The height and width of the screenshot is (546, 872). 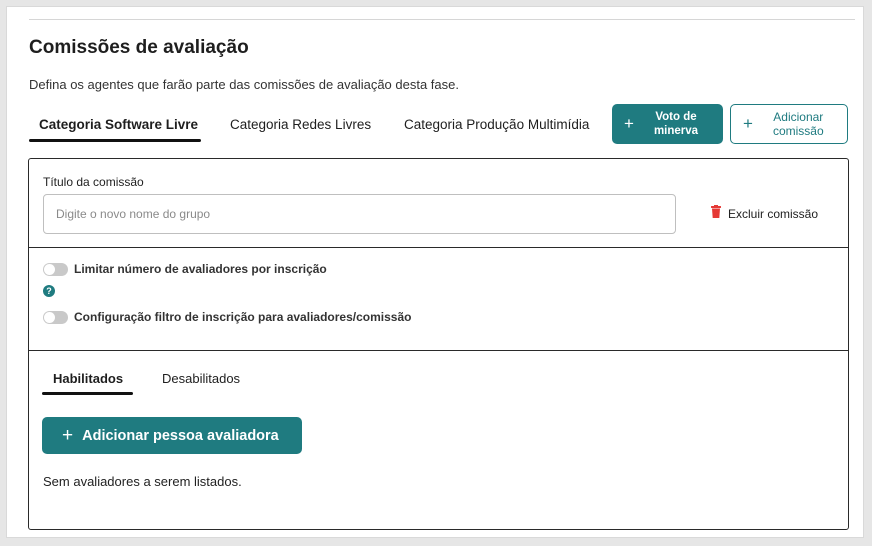 I want to click on delete-commission-label: Excluir comissão, so click(x=773, y=214).